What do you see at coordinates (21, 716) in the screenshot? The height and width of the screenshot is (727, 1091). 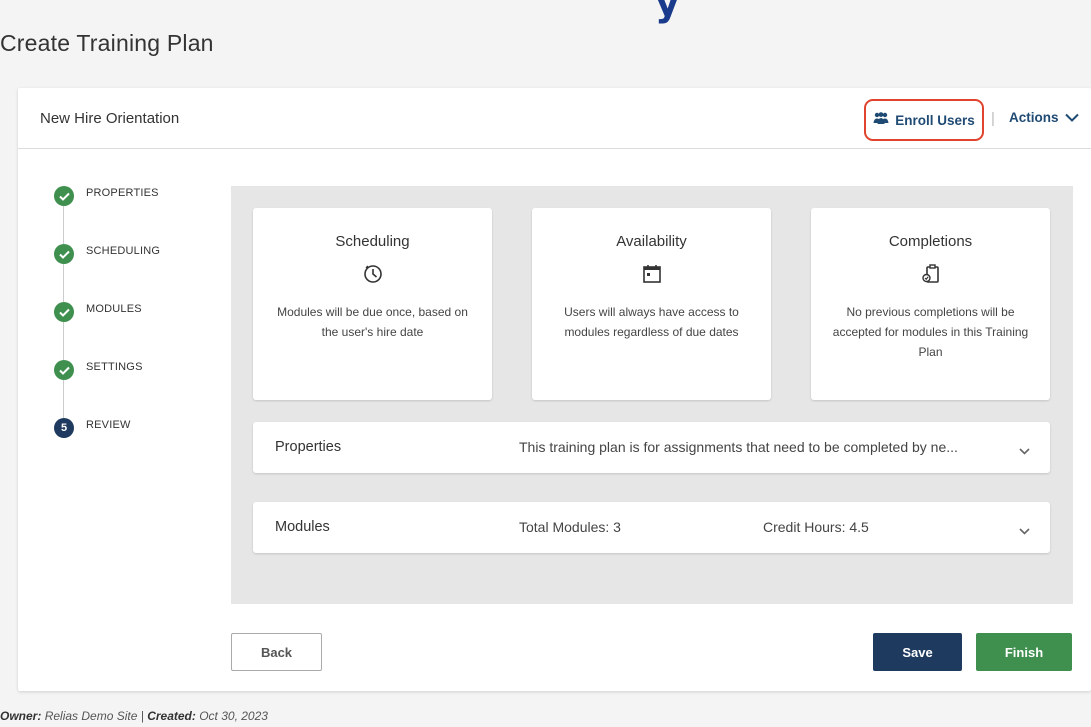 I see `owner-label: Owner:` at bounding box center [21, 716].